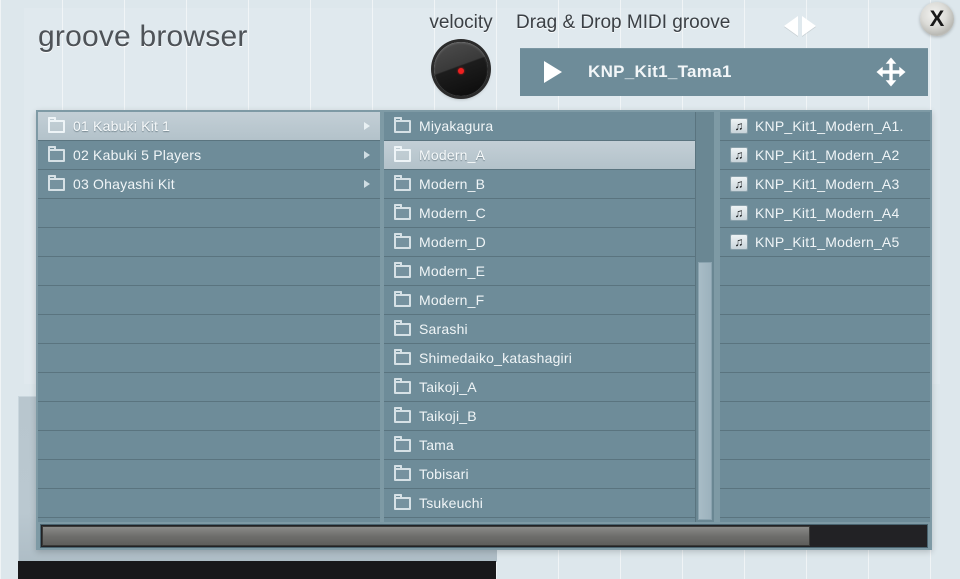  What do you see at coordinates (452, 184) in the screenshot?
I see `list-item-label: Modern_B` at bounding box center [452, 184].